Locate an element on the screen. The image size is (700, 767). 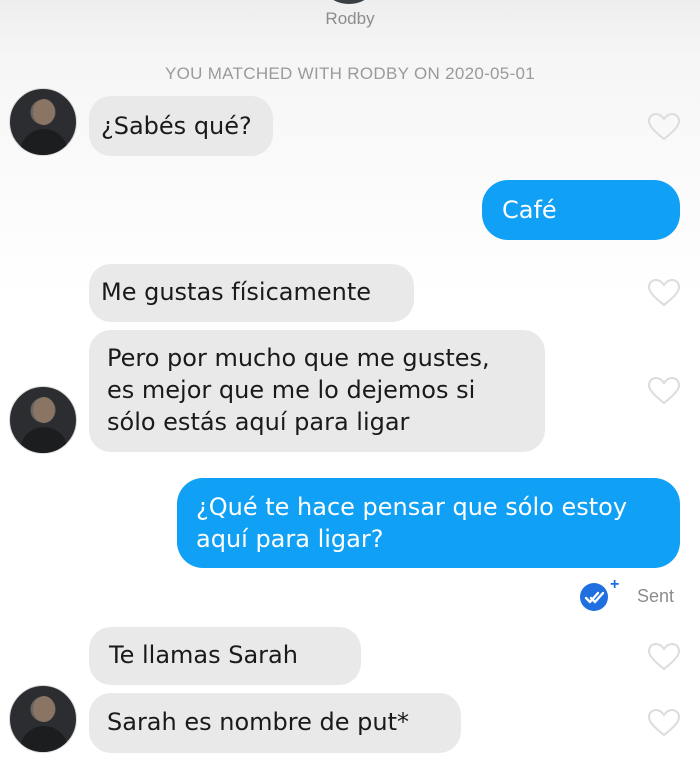
double-check-icon is located at coordinates (594, 597).